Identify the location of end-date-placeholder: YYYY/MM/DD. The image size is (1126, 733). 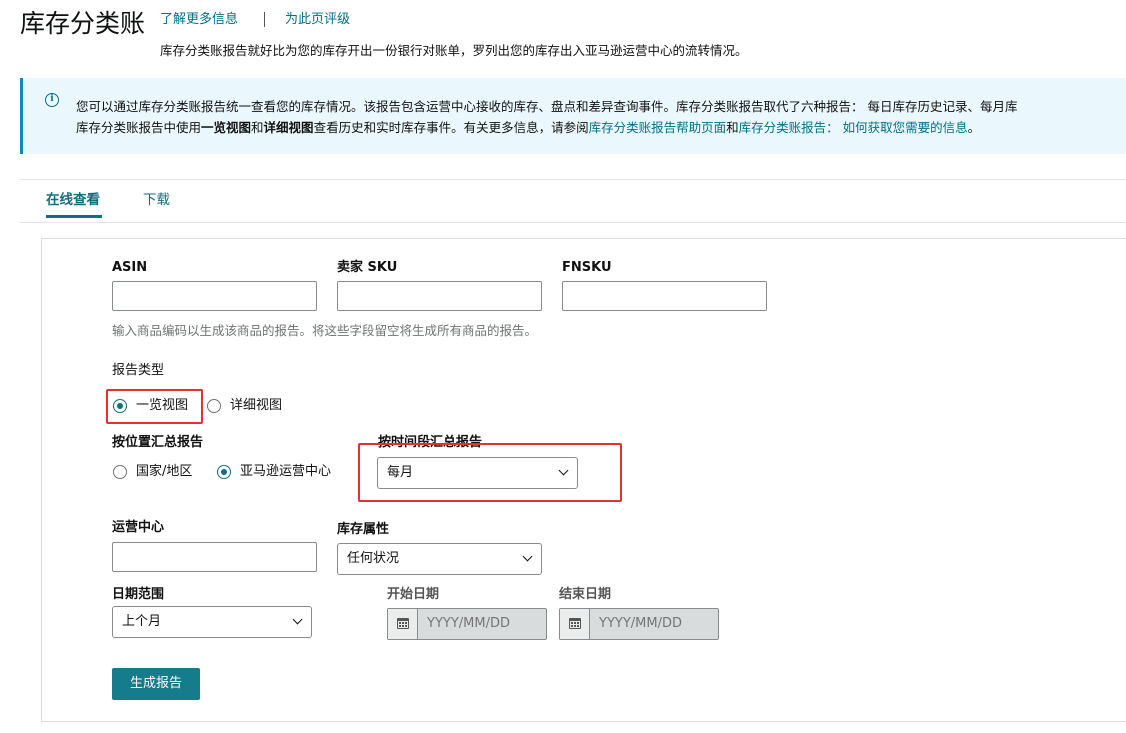
(640, 623).